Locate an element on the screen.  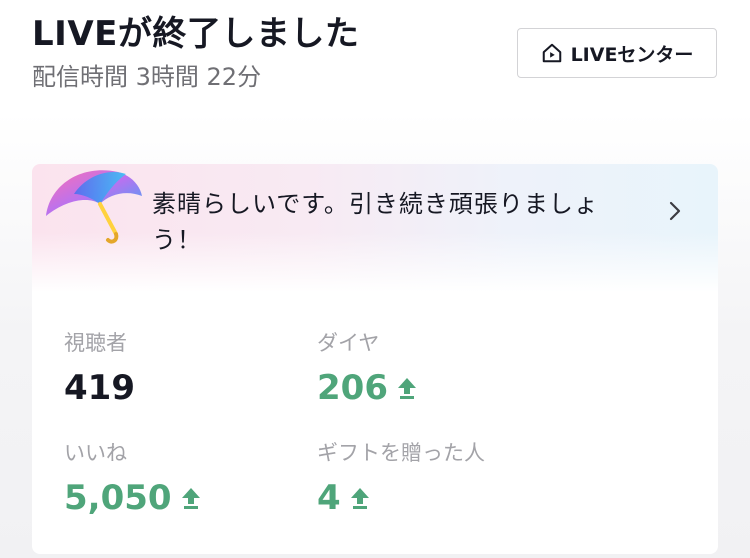
stat-viewers: 視聴者 419 is located at coordinates (99, 369).